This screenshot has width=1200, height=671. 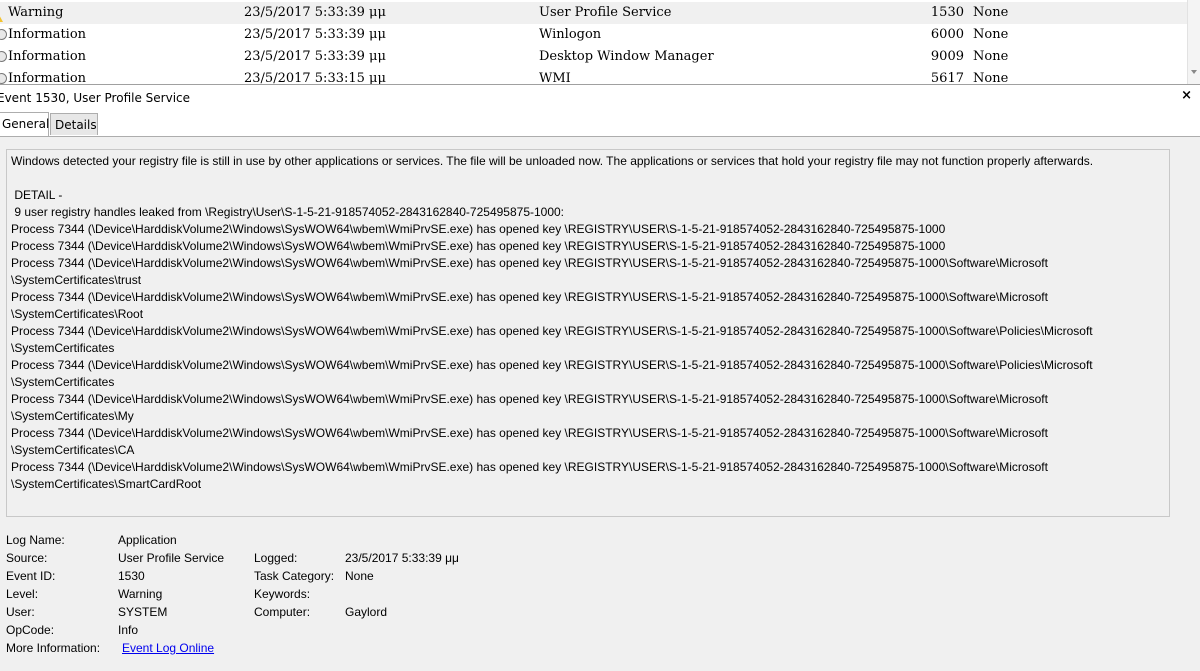 I want to click on user-value: SYSTEM, so click(x=143, y=612).